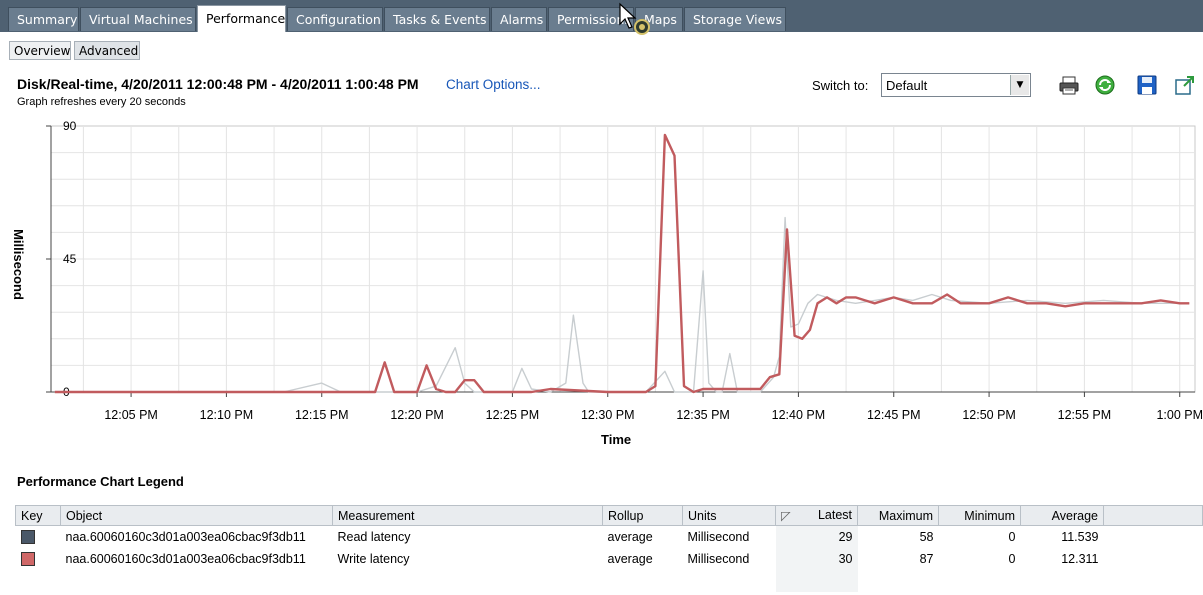 The width and height of the screenshot is (1203, 595). I want to click on x-tick-label: 12:40 PM, so click(799, 415).